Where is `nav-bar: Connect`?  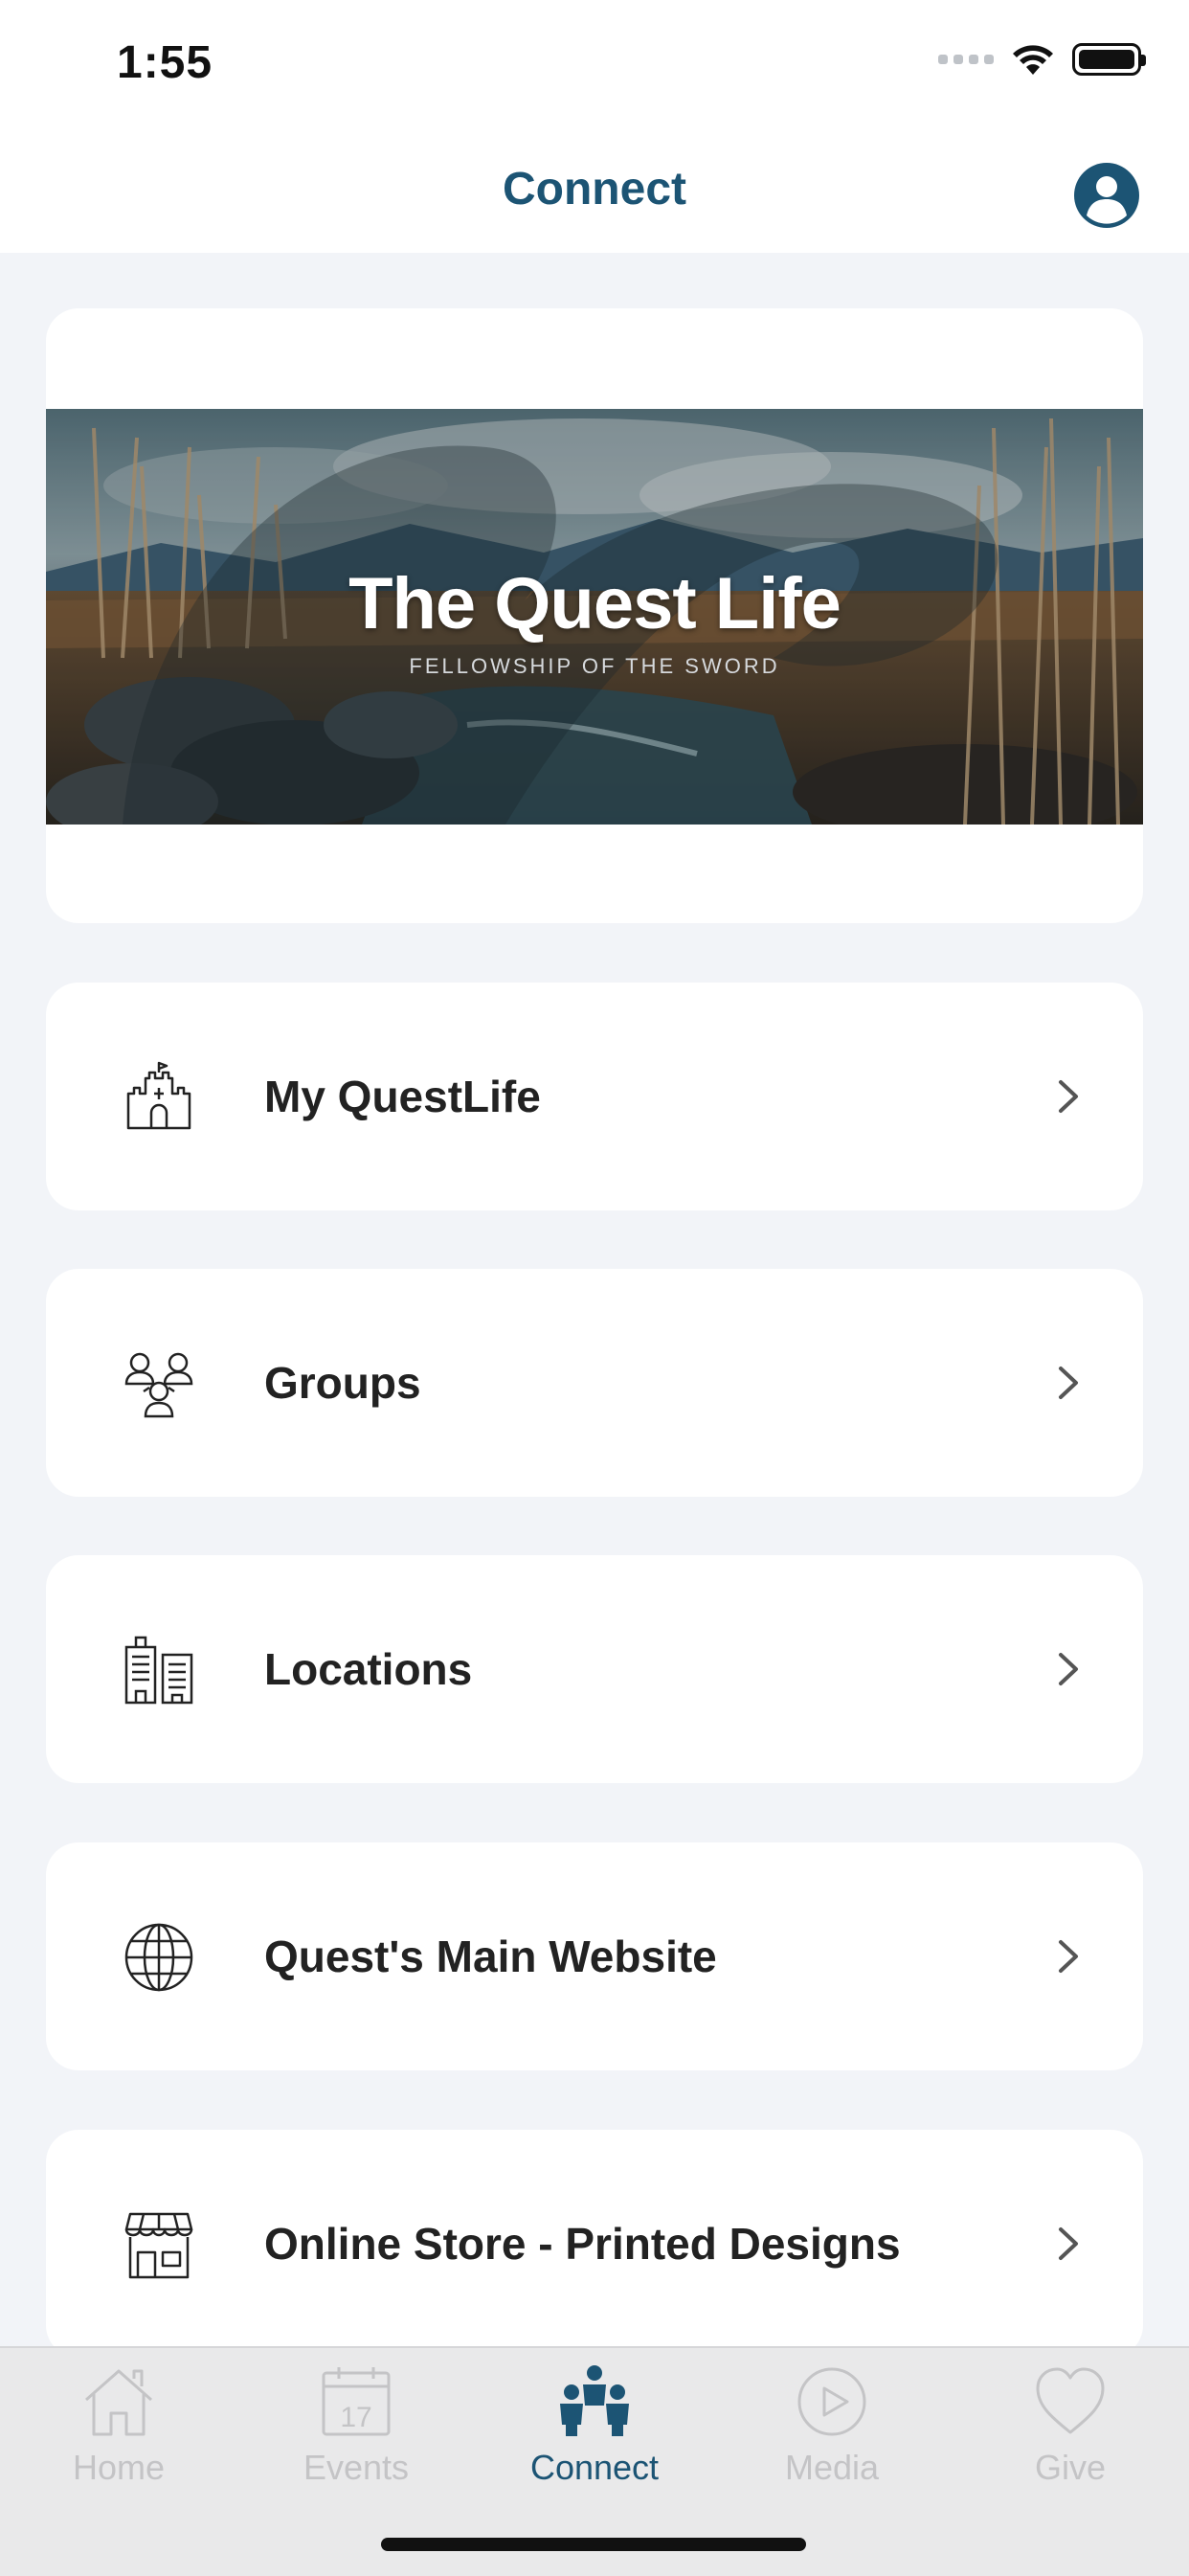
nav-bar: Connect is located at coordinates (594, 193).